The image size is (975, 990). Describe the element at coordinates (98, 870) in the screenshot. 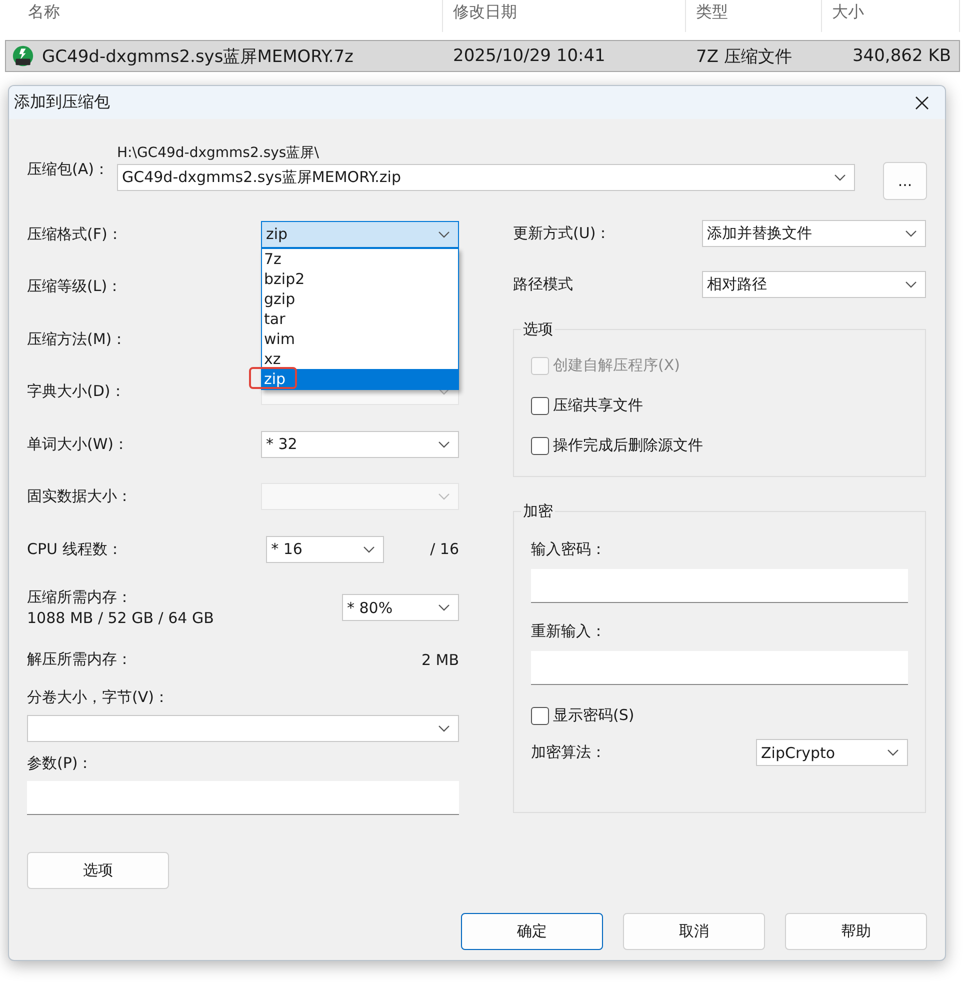

I see `options-button: 选项` at that location.